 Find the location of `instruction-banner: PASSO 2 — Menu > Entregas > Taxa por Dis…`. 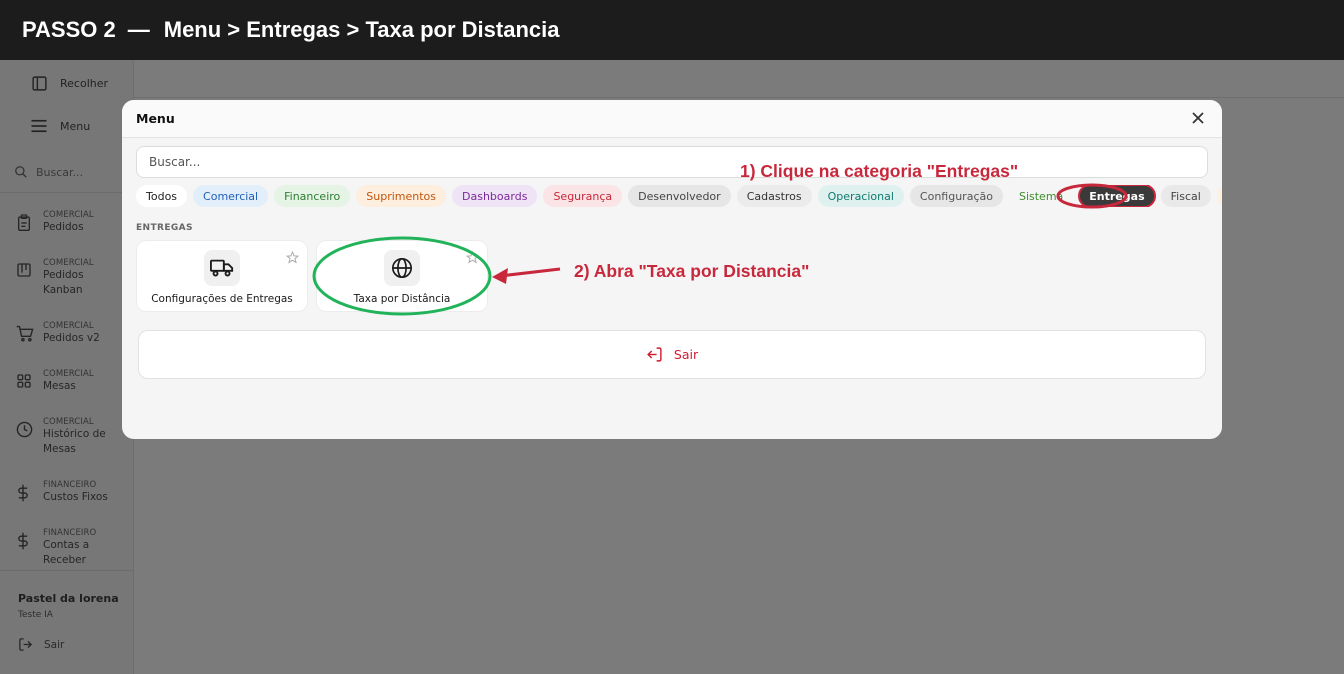

instruction-banner: PASSO 2 — Menu > Entregas > Taxa por Dis… is located at coordinates (672, 30).